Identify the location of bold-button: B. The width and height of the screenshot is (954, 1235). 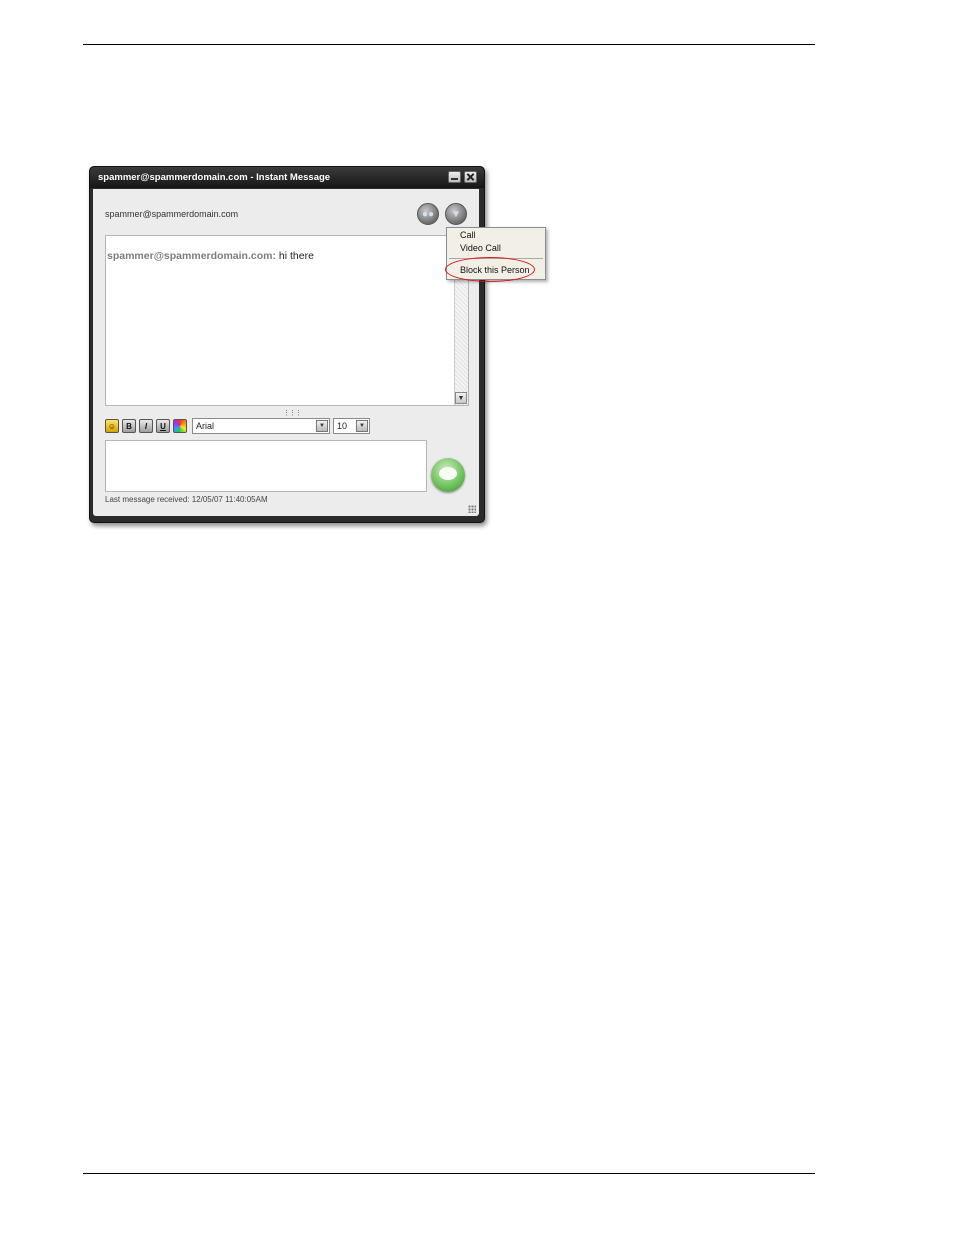
(129, 426).